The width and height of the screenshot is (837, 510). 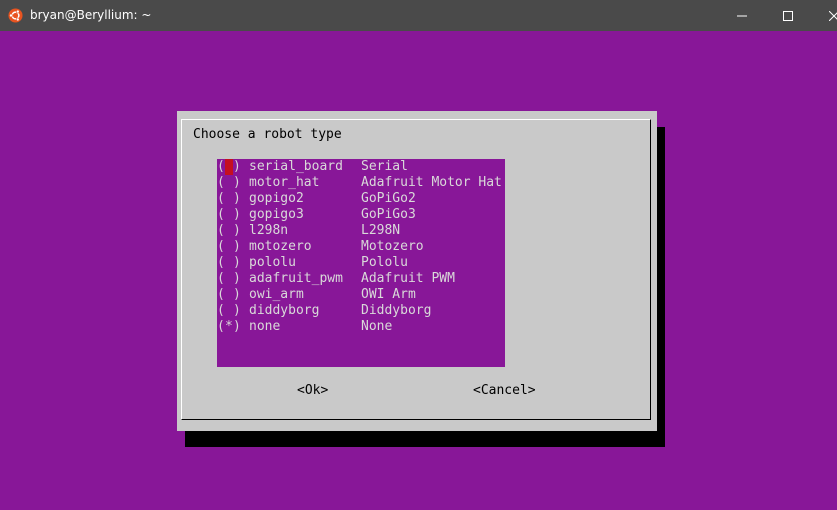 What do you see at coordinates (408, 278) in the screenshot?
I see `item-description: Adafruit PWM` at bounding box center [408, 278].